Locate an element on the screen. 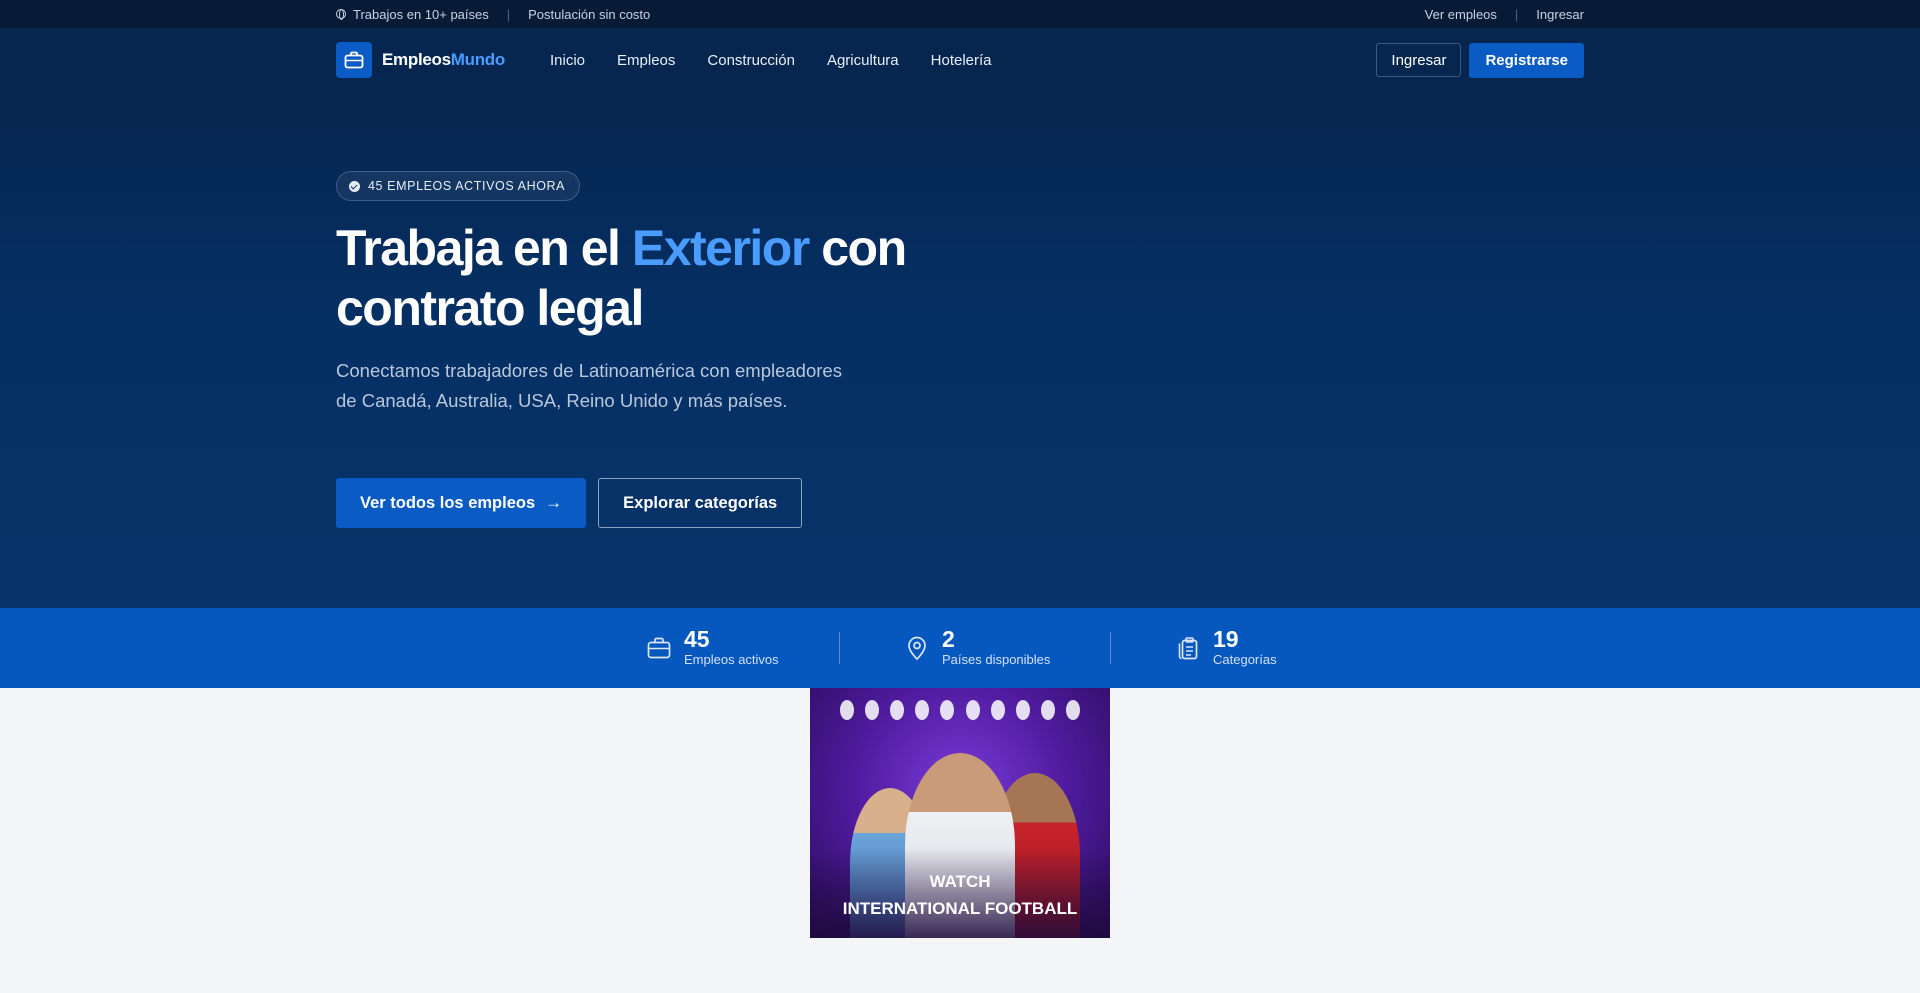 The height and width of the screenshot is (993, 1920). topbar-see-jobs-link: Ver empleos is located at coordinates (1461, 14).